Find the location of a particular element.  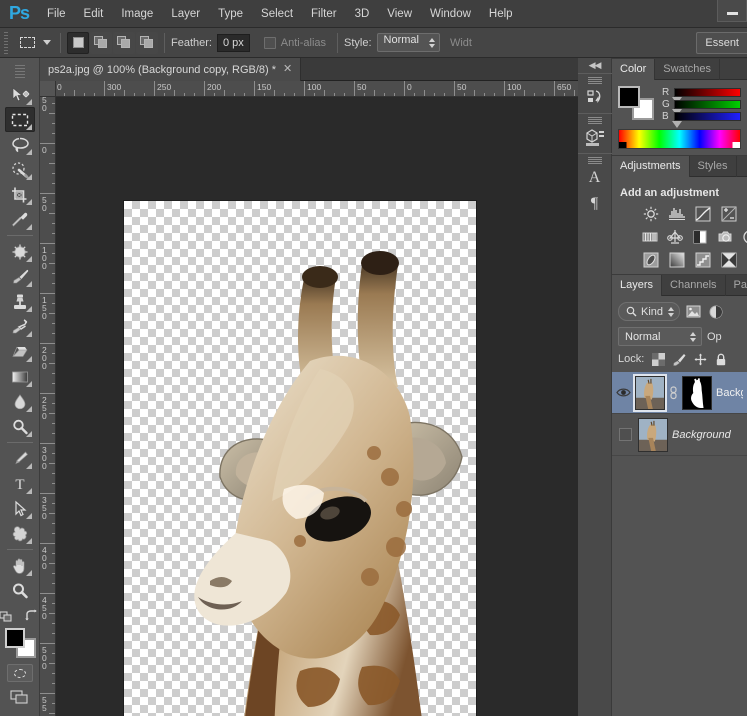

new-selection-button is located at coordinates (78, 42).